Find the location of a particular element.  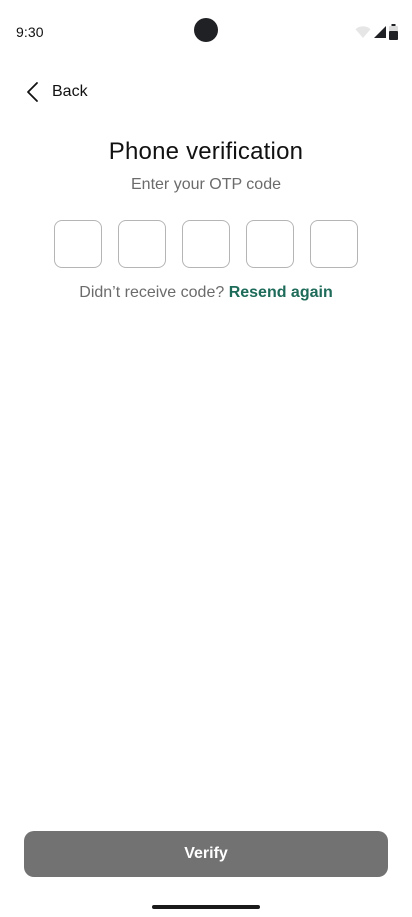

page-subtitle: Enter your OTP code is located at coordinates (206, 184).